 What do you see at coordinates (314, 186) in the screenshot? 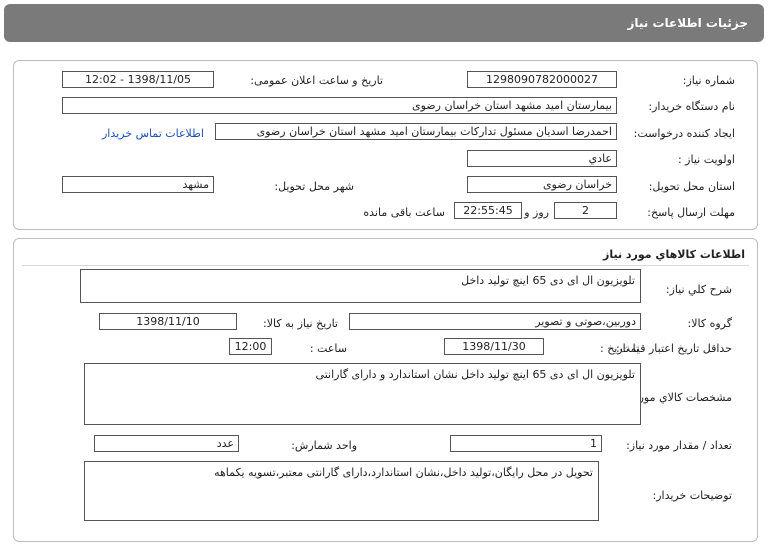
I see `city-label: شهر محل تحویل:` at bounding box center [314, 186].